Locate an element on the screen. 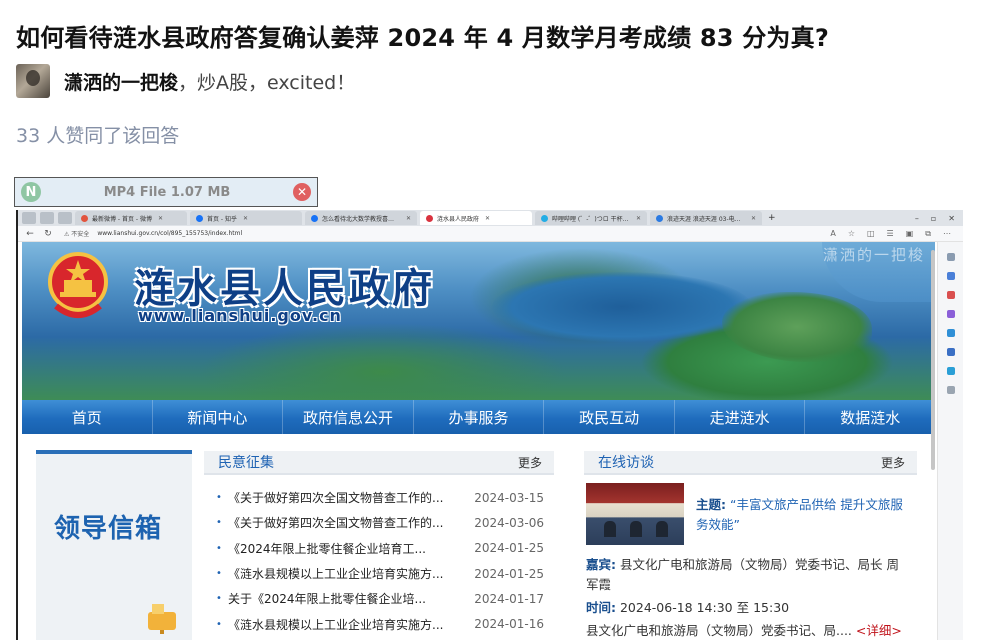 This screenshot has height=640, width=987. opinion-more-link: 更多 is located at coordinates (530, 462).